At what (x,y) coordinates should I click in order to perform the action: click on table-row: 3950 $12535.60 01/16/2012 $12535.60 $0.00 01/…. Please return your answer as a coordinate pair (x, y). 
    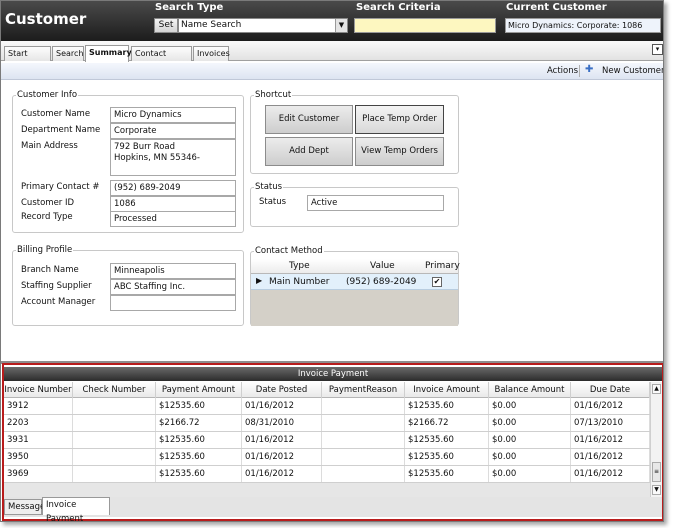
    Looking at the image, I should click on (327, 457).